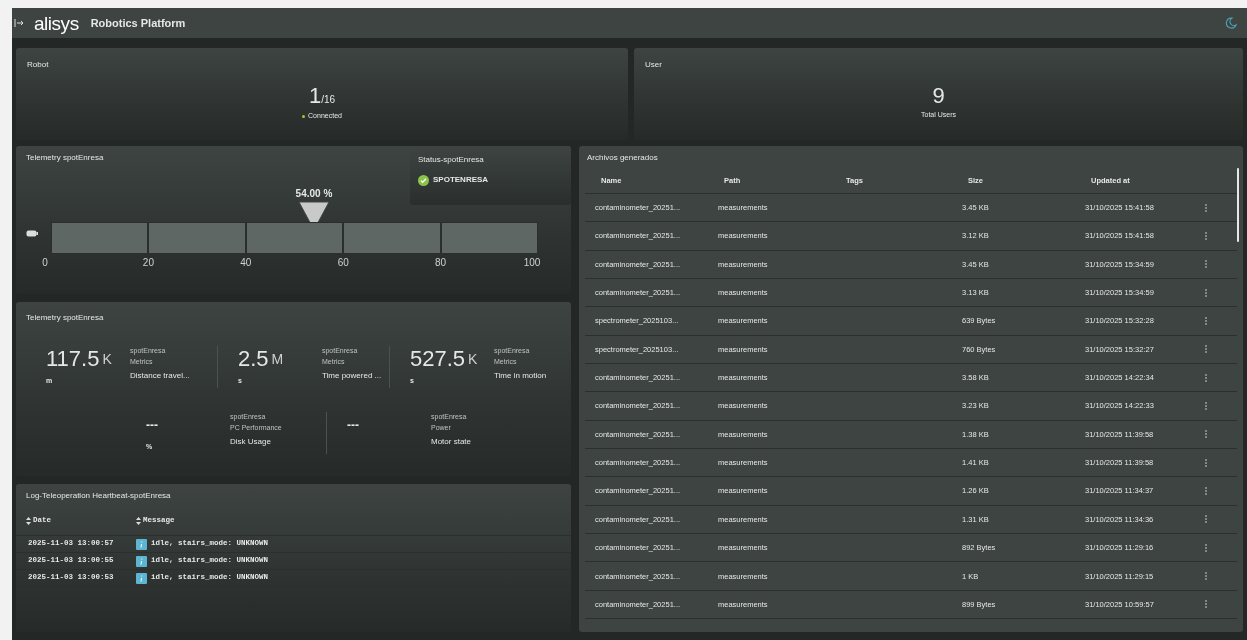  Describe the element at coordinates (32, 233) in the screenshot. I see `battery-icon` at that location.